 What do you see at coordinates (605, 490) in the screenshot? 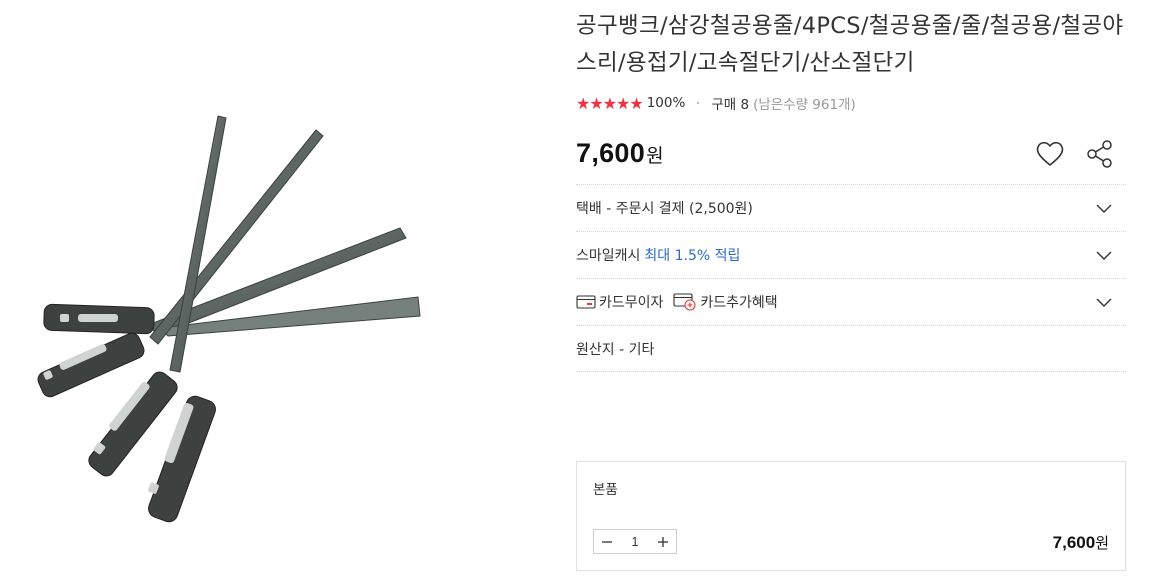
I see `option-label: 본품` at bounding box center [605, 490].